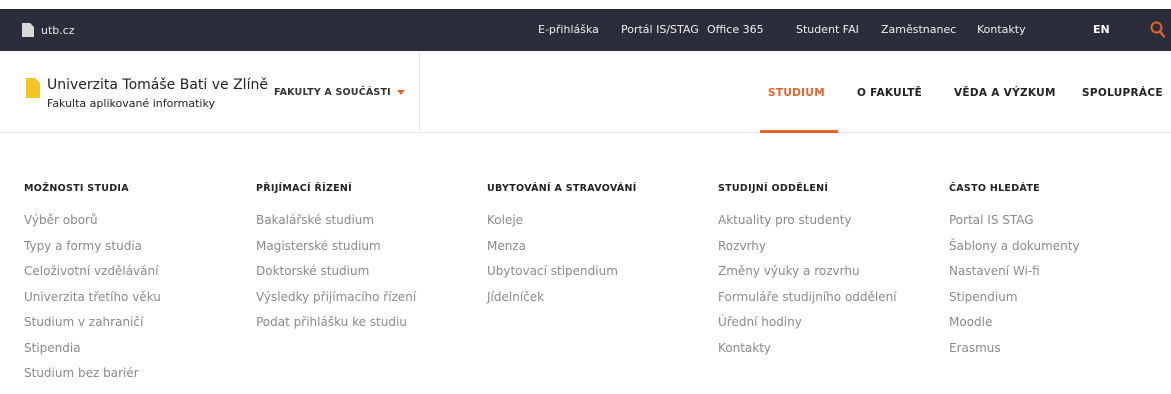 Image resolution: width=1171 pixels, height=394 pixels. What do you see at coordinates (1005, 93) in the screenshot?
I see `nav-veda-a-vyzkum: VĚDA A VÝZKUM` at bounding box center [1005, 93].